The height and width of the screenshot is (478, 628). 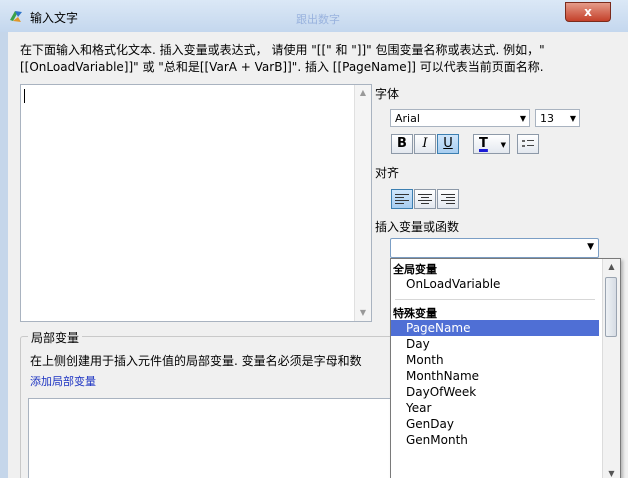 What do you see at coordinates (387, 173) in the screenshot?
I see `align-label: 对齐` at bounding box center [387, 173].